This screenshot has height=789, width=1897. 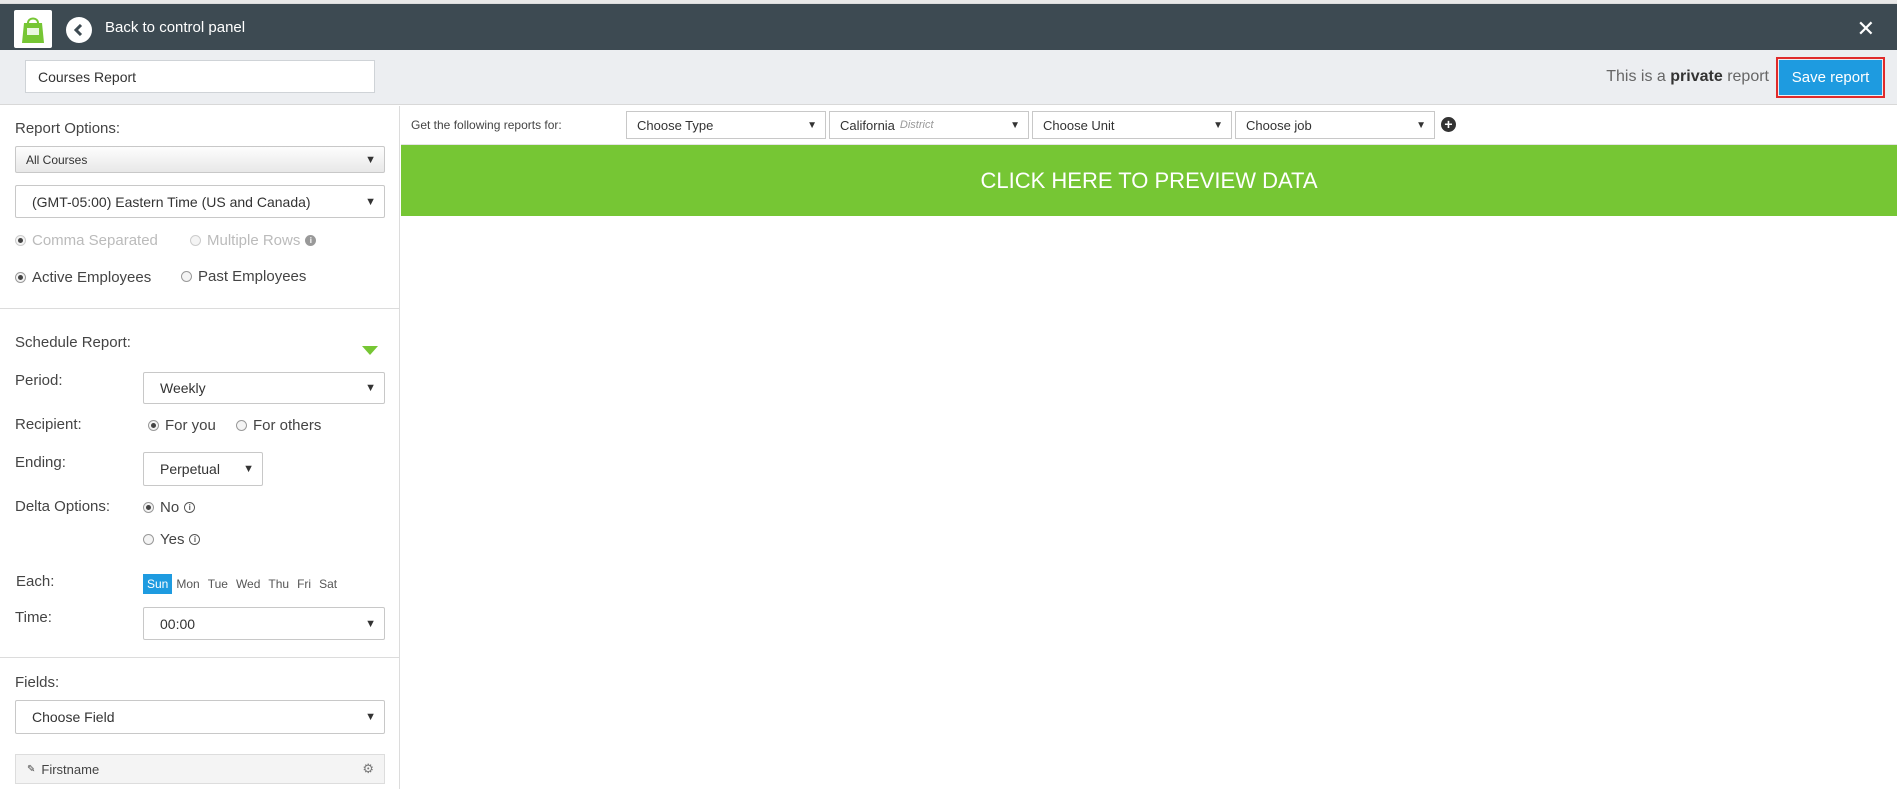 What do you see at coordinates (37, 682) in the screenshot?
I see `fields-title: Fields:` at bounding box center [37, 682].